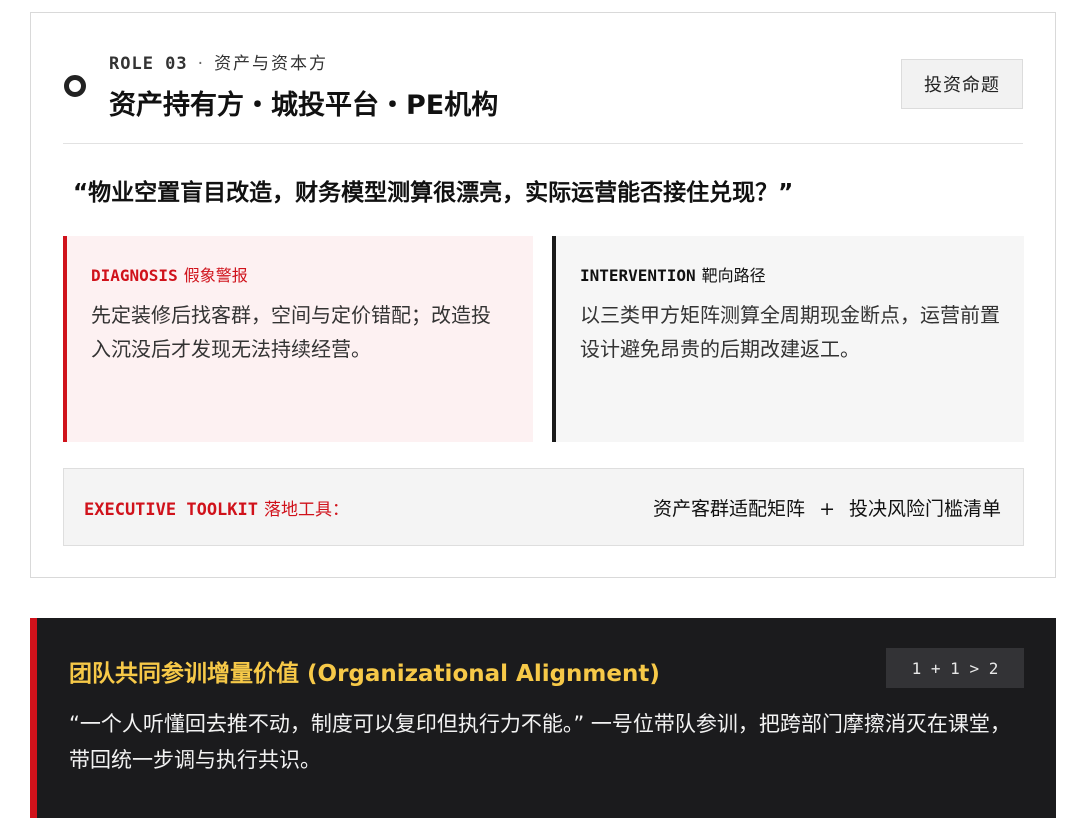 The width and height of the screenshot is (1080, 840). Describe the element at coordinates (433, 193) in the screenshot. I see `pain-point-quote: “物业空置盲目改造，财务模型测算很漂亮，实际运营能否接住兑现？”` at that location.